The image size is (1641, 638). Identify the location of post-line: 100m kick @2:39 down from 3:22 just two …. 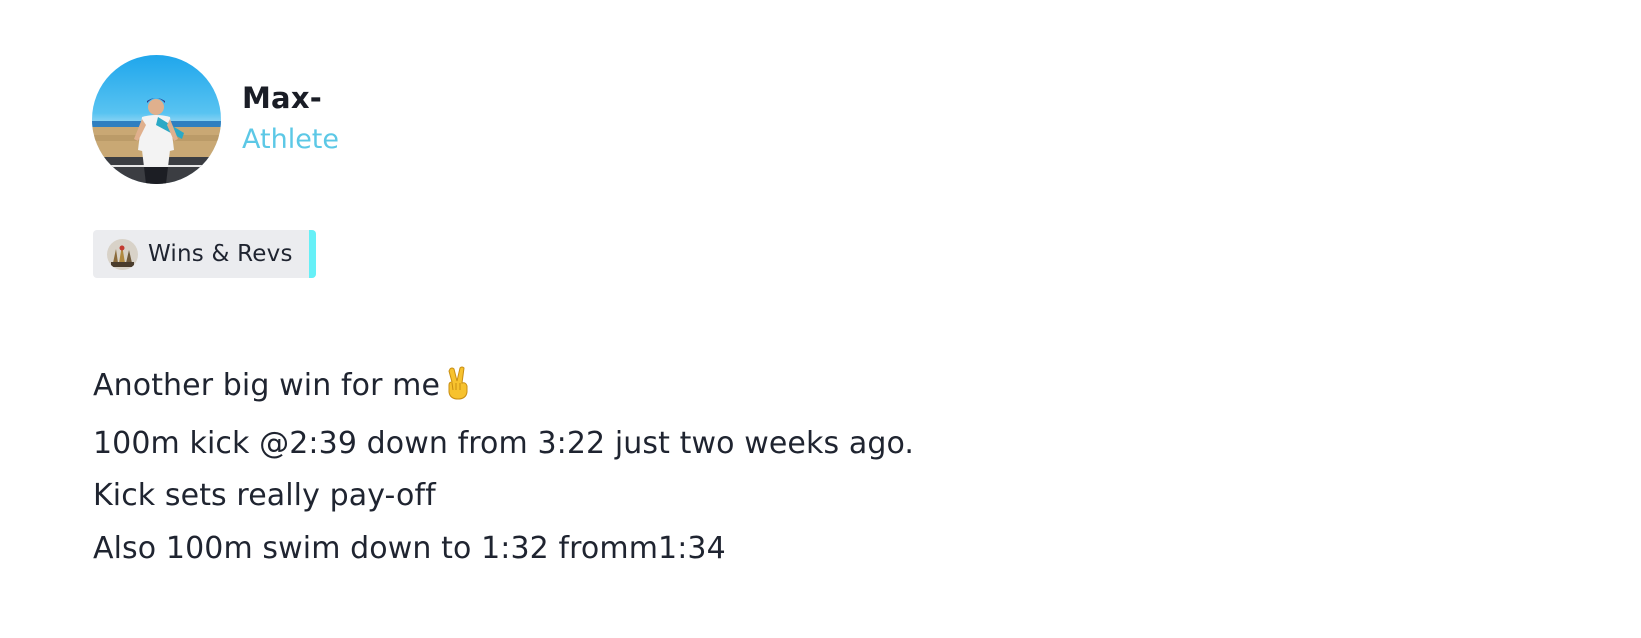
(504, 443).